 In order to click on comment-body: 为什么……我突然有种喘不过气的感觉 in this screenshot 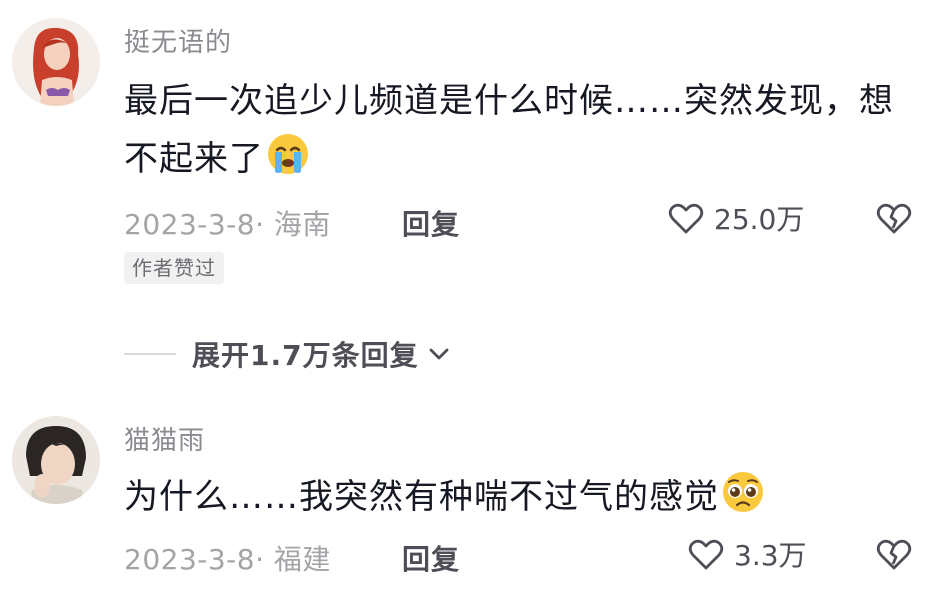, I will do `click(421, 497)`.